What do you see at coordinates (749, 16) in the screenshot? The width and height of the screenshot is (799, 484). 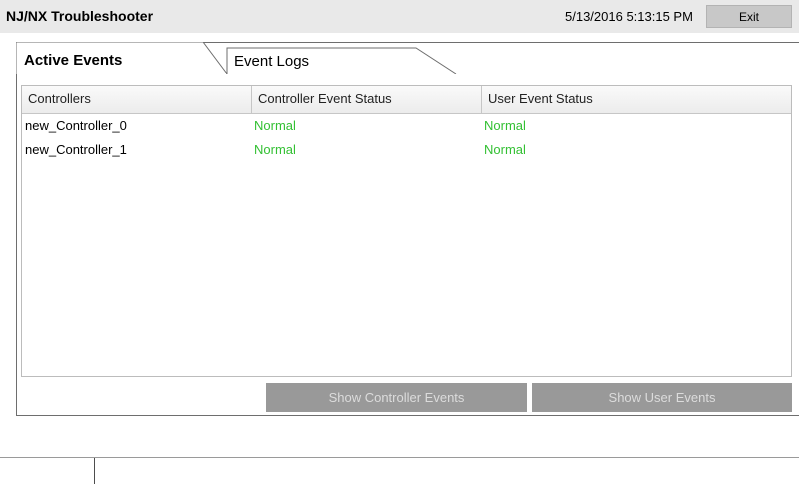 I see `exit-button: Exit` at bounding box center [749, 16].